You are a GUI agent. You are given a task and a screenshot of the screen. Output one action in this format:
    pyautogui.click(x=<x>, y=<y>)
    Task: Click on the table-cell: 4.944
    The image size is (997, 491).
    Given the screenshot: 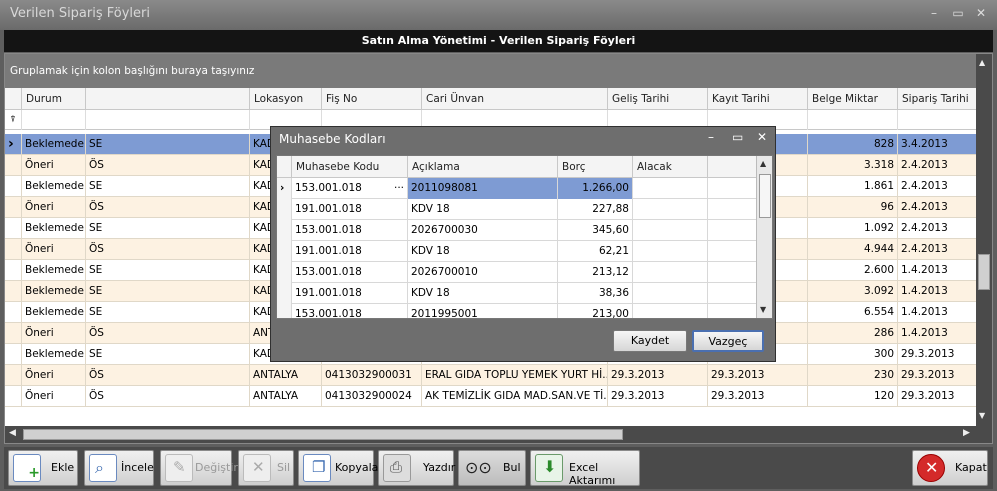 What is the action you would take?
    pyautogui.click(x=853, y=249)
    